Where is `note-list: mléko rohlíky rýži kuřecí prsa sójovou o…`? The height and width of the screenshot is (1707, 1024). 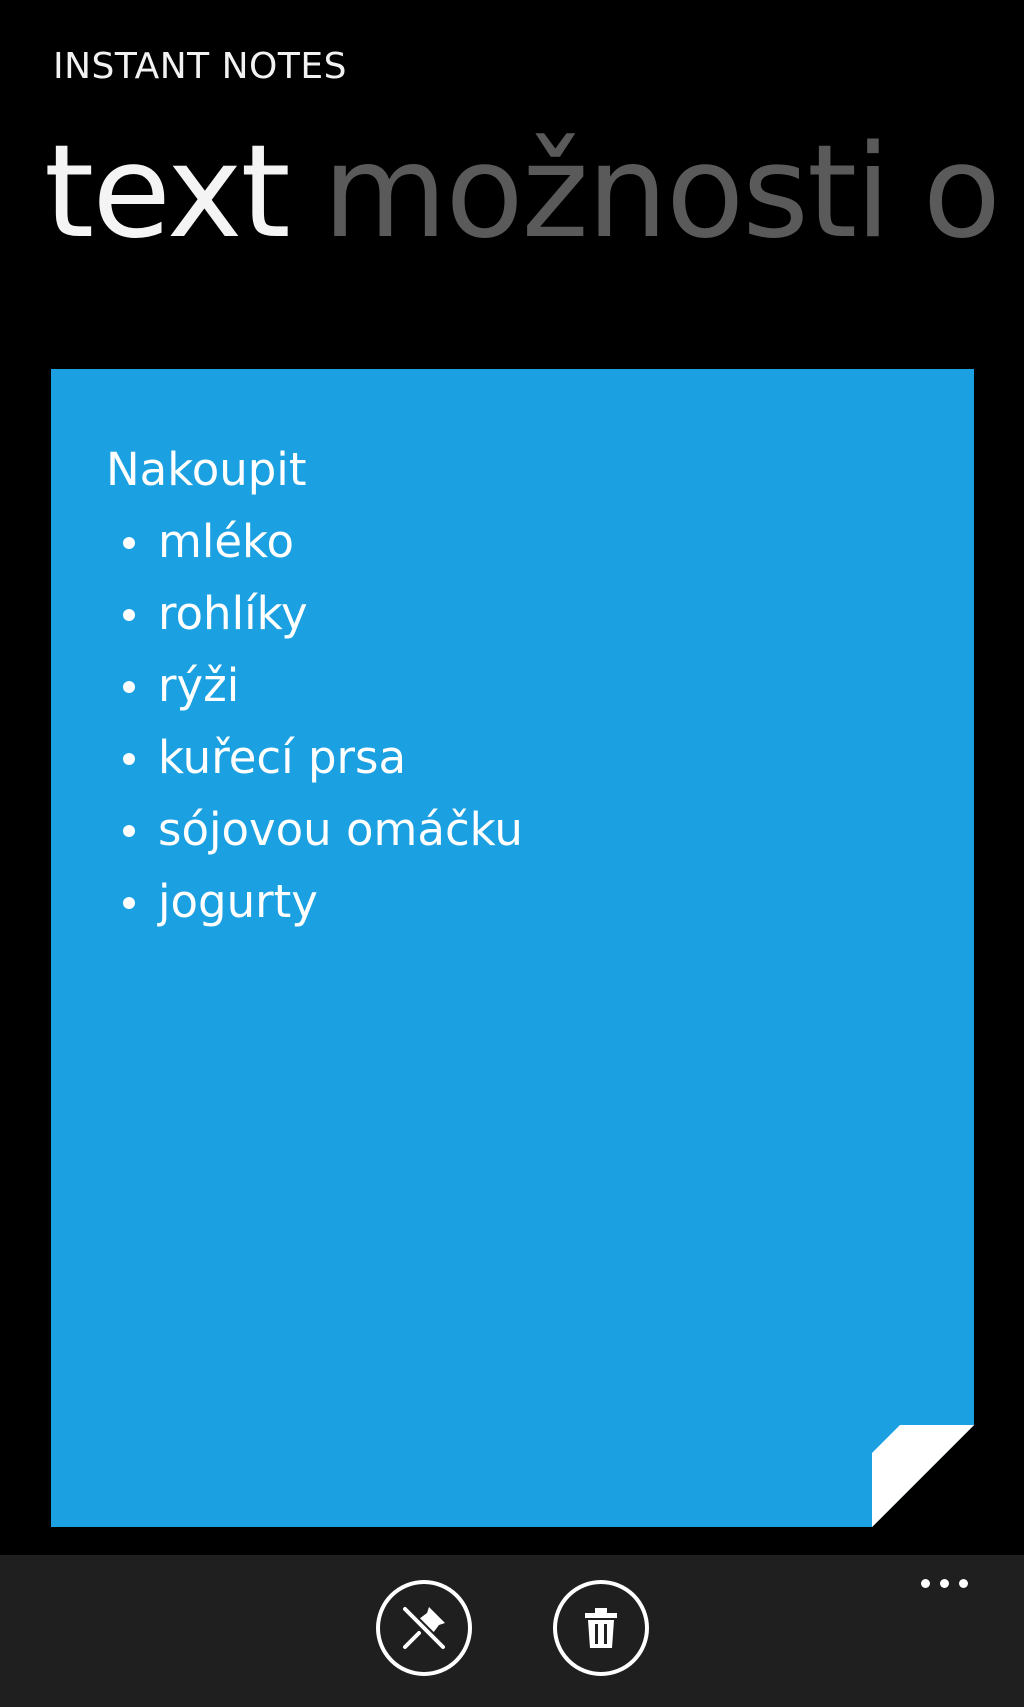 note-list: mléko rohlíky rýži kuřecí prsa sójovou o… is located at coordinates (314, 722).